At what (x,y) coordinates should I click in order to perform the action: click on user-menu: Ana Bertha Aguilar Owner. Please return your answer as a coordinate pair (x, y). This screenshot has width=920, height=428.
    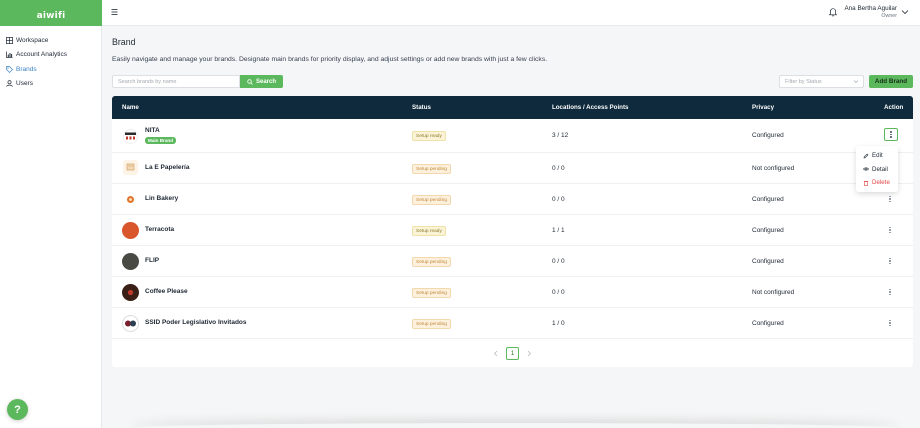
    Looking at the image, I should click on (869, 12).